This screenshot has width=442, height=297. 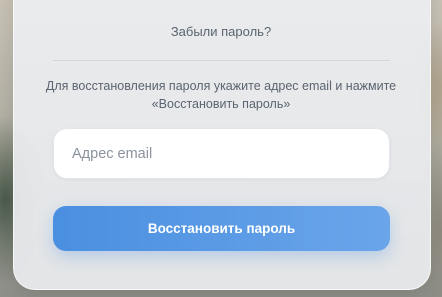 I want to click on divider, so click(x=221, y=60).